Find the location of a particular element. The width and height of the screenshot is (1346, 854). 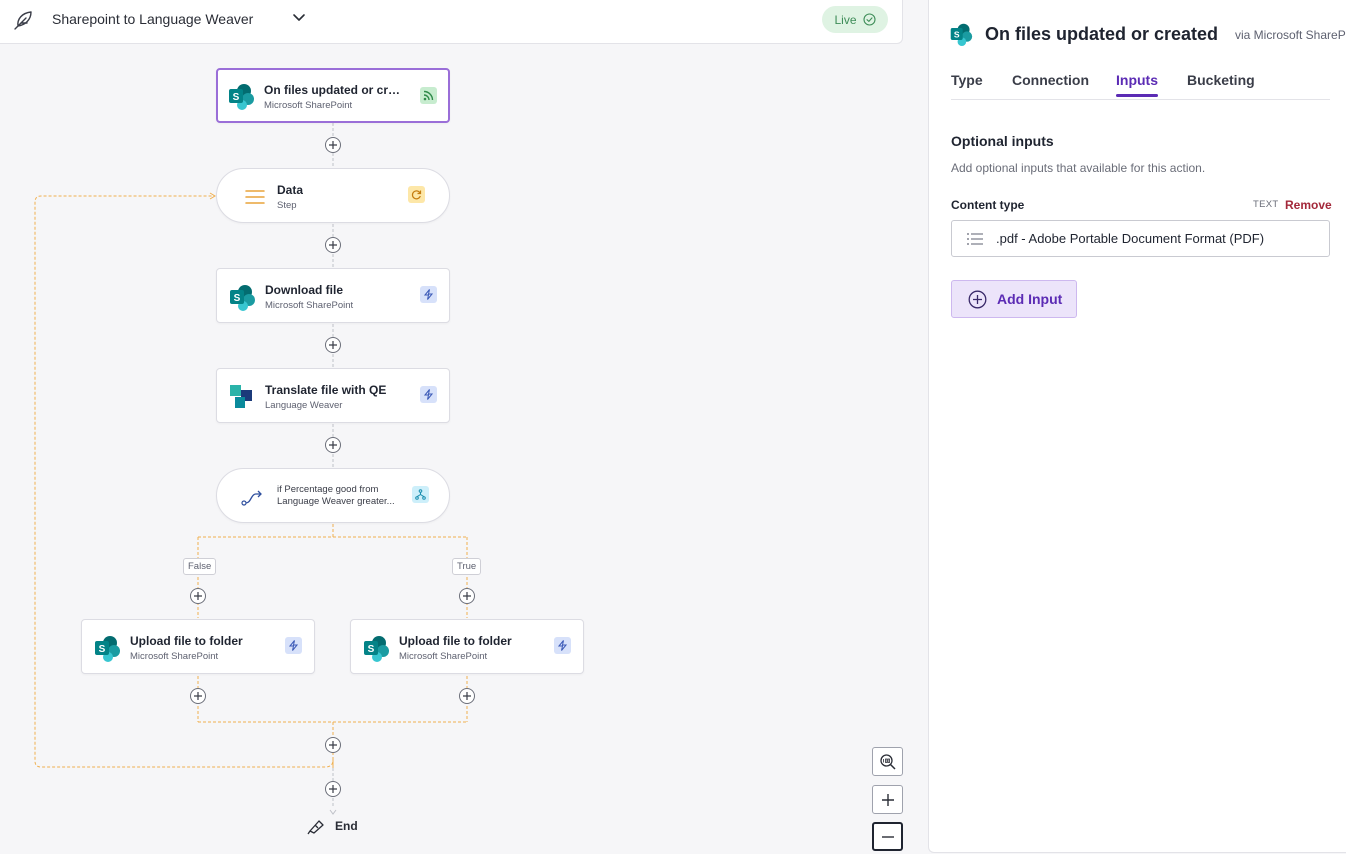

add-input-button: Add Input is located at coordinates (1014, 299).